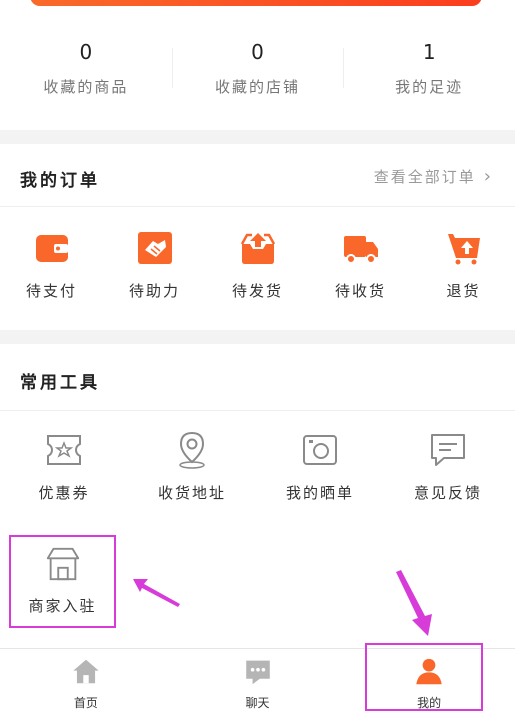  I want to click on wallet-icon, so click(51, 248).